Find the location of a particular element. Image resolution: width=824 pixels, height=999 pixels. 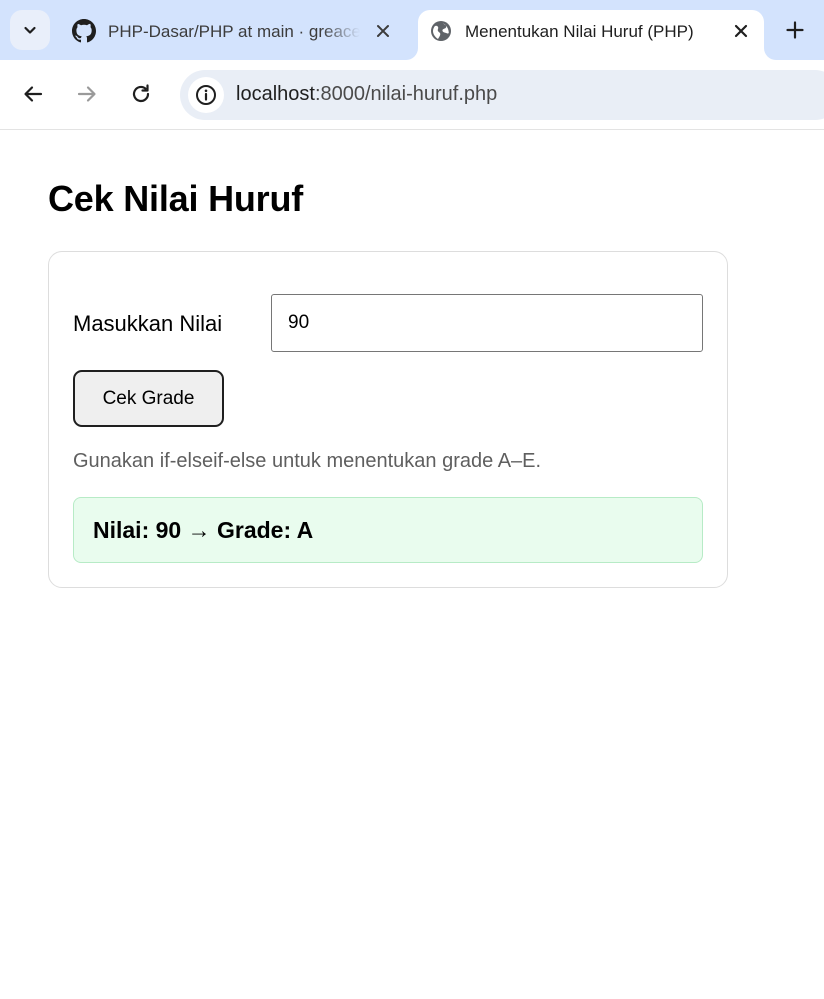

reload-icon is located at coordinates (141, 93).